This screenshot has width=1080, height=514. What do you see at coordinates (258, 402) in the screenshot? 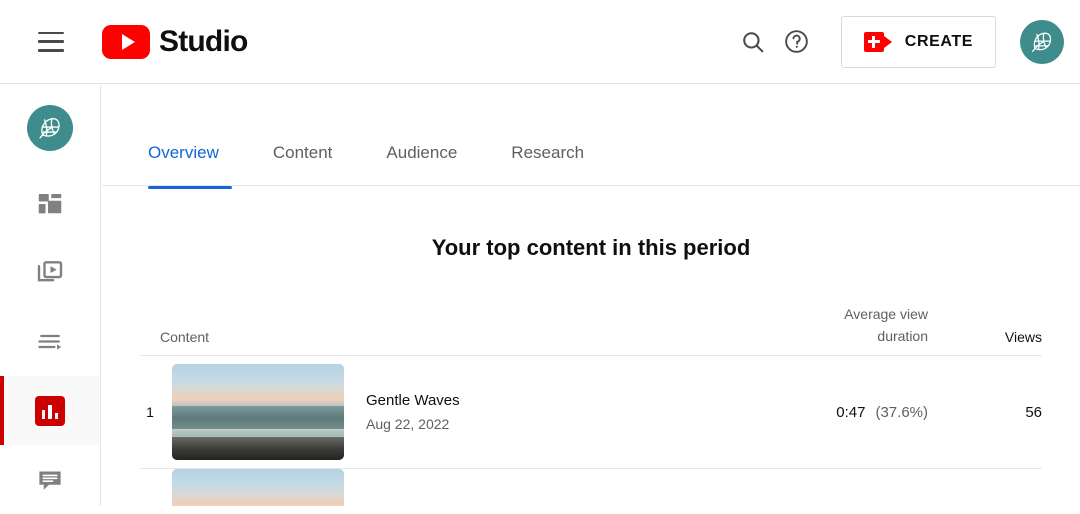
I see `thumbnail-horizon` at bounding box center [258, 402].